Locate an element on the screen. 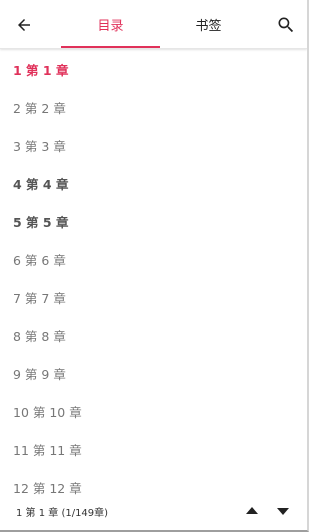  chapter-item: 3 第 3 章 is located at coordinates (153, 145).